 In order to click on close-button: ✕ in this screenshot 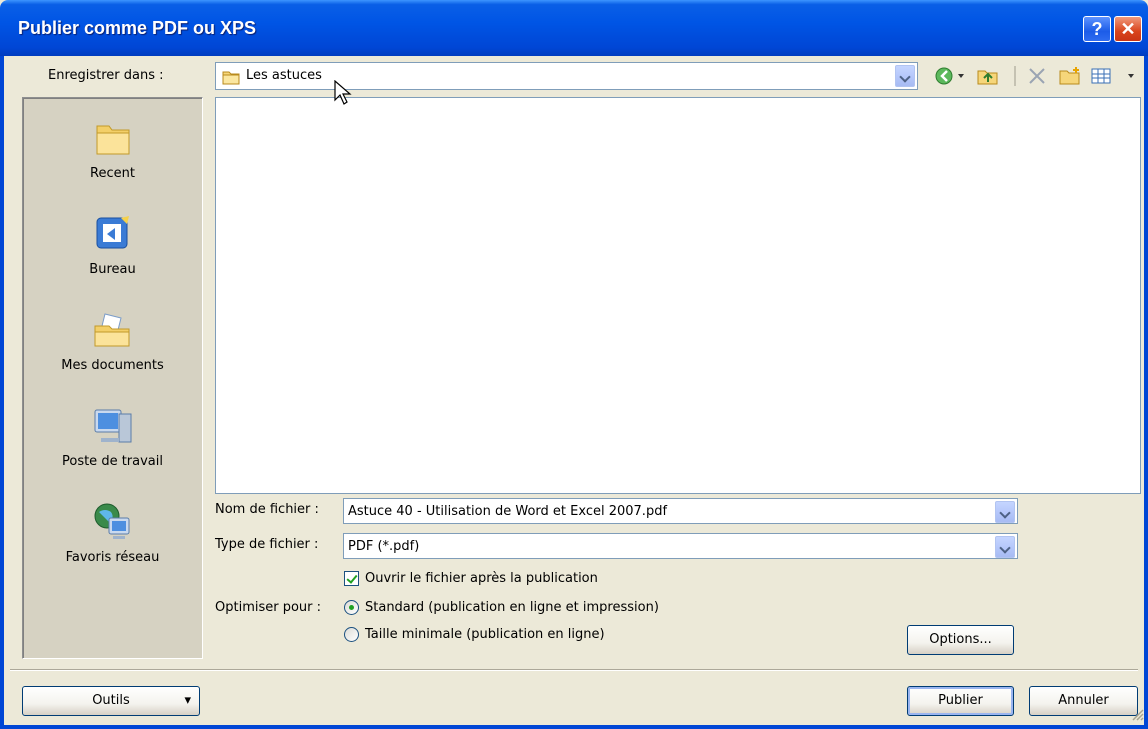, I will do `click(1128, 29)`.